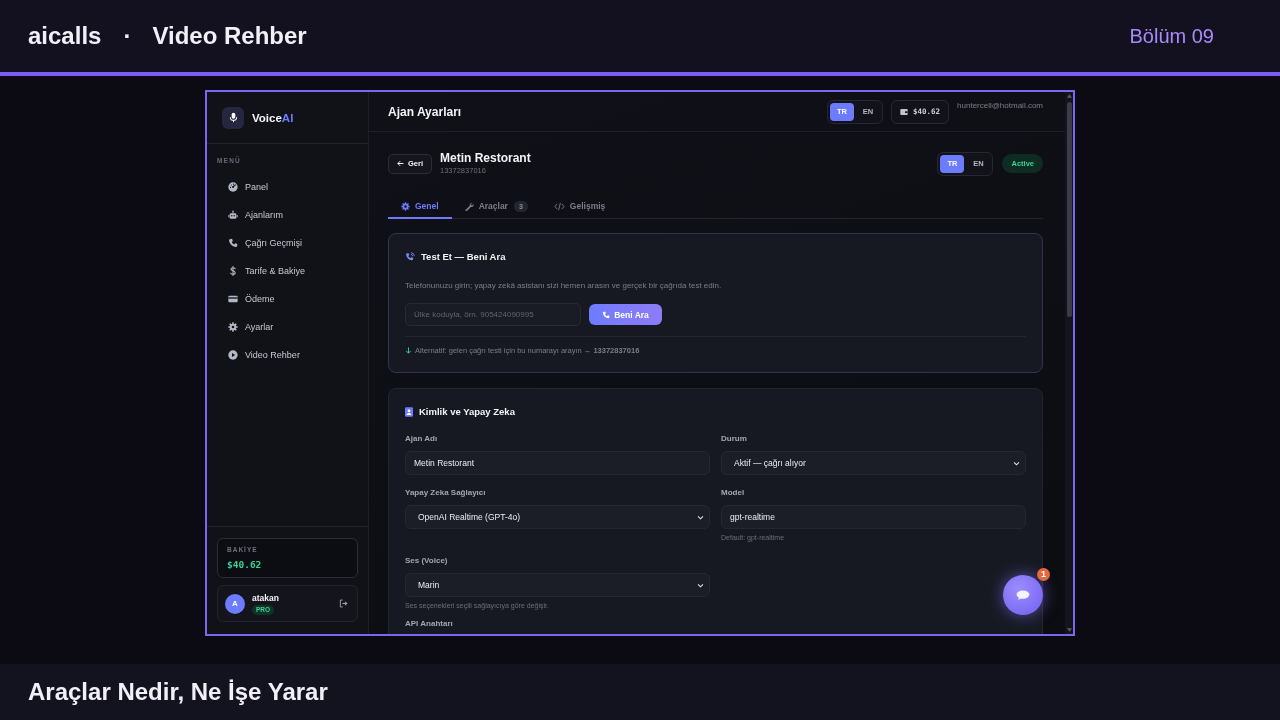 The image size is (1280, 720). What do you see at coordinates (429, 623) in the screenshot?
I see `section-label: API Anahtarı` at bounding box center [429, 623].